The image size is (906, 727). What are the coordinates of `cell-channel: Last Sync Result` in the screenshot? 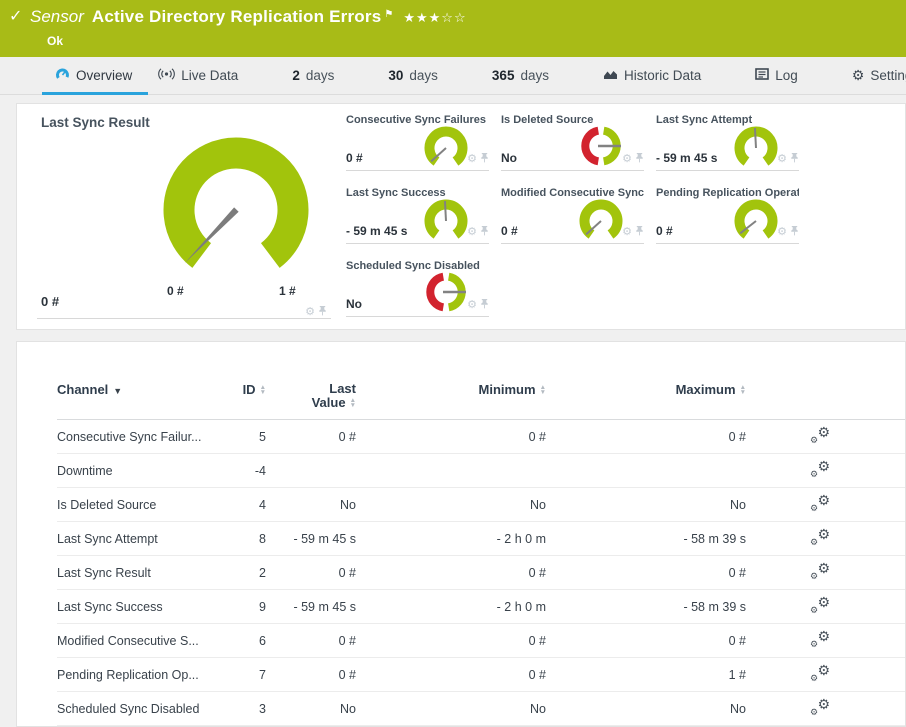 It's located at (142, 573).